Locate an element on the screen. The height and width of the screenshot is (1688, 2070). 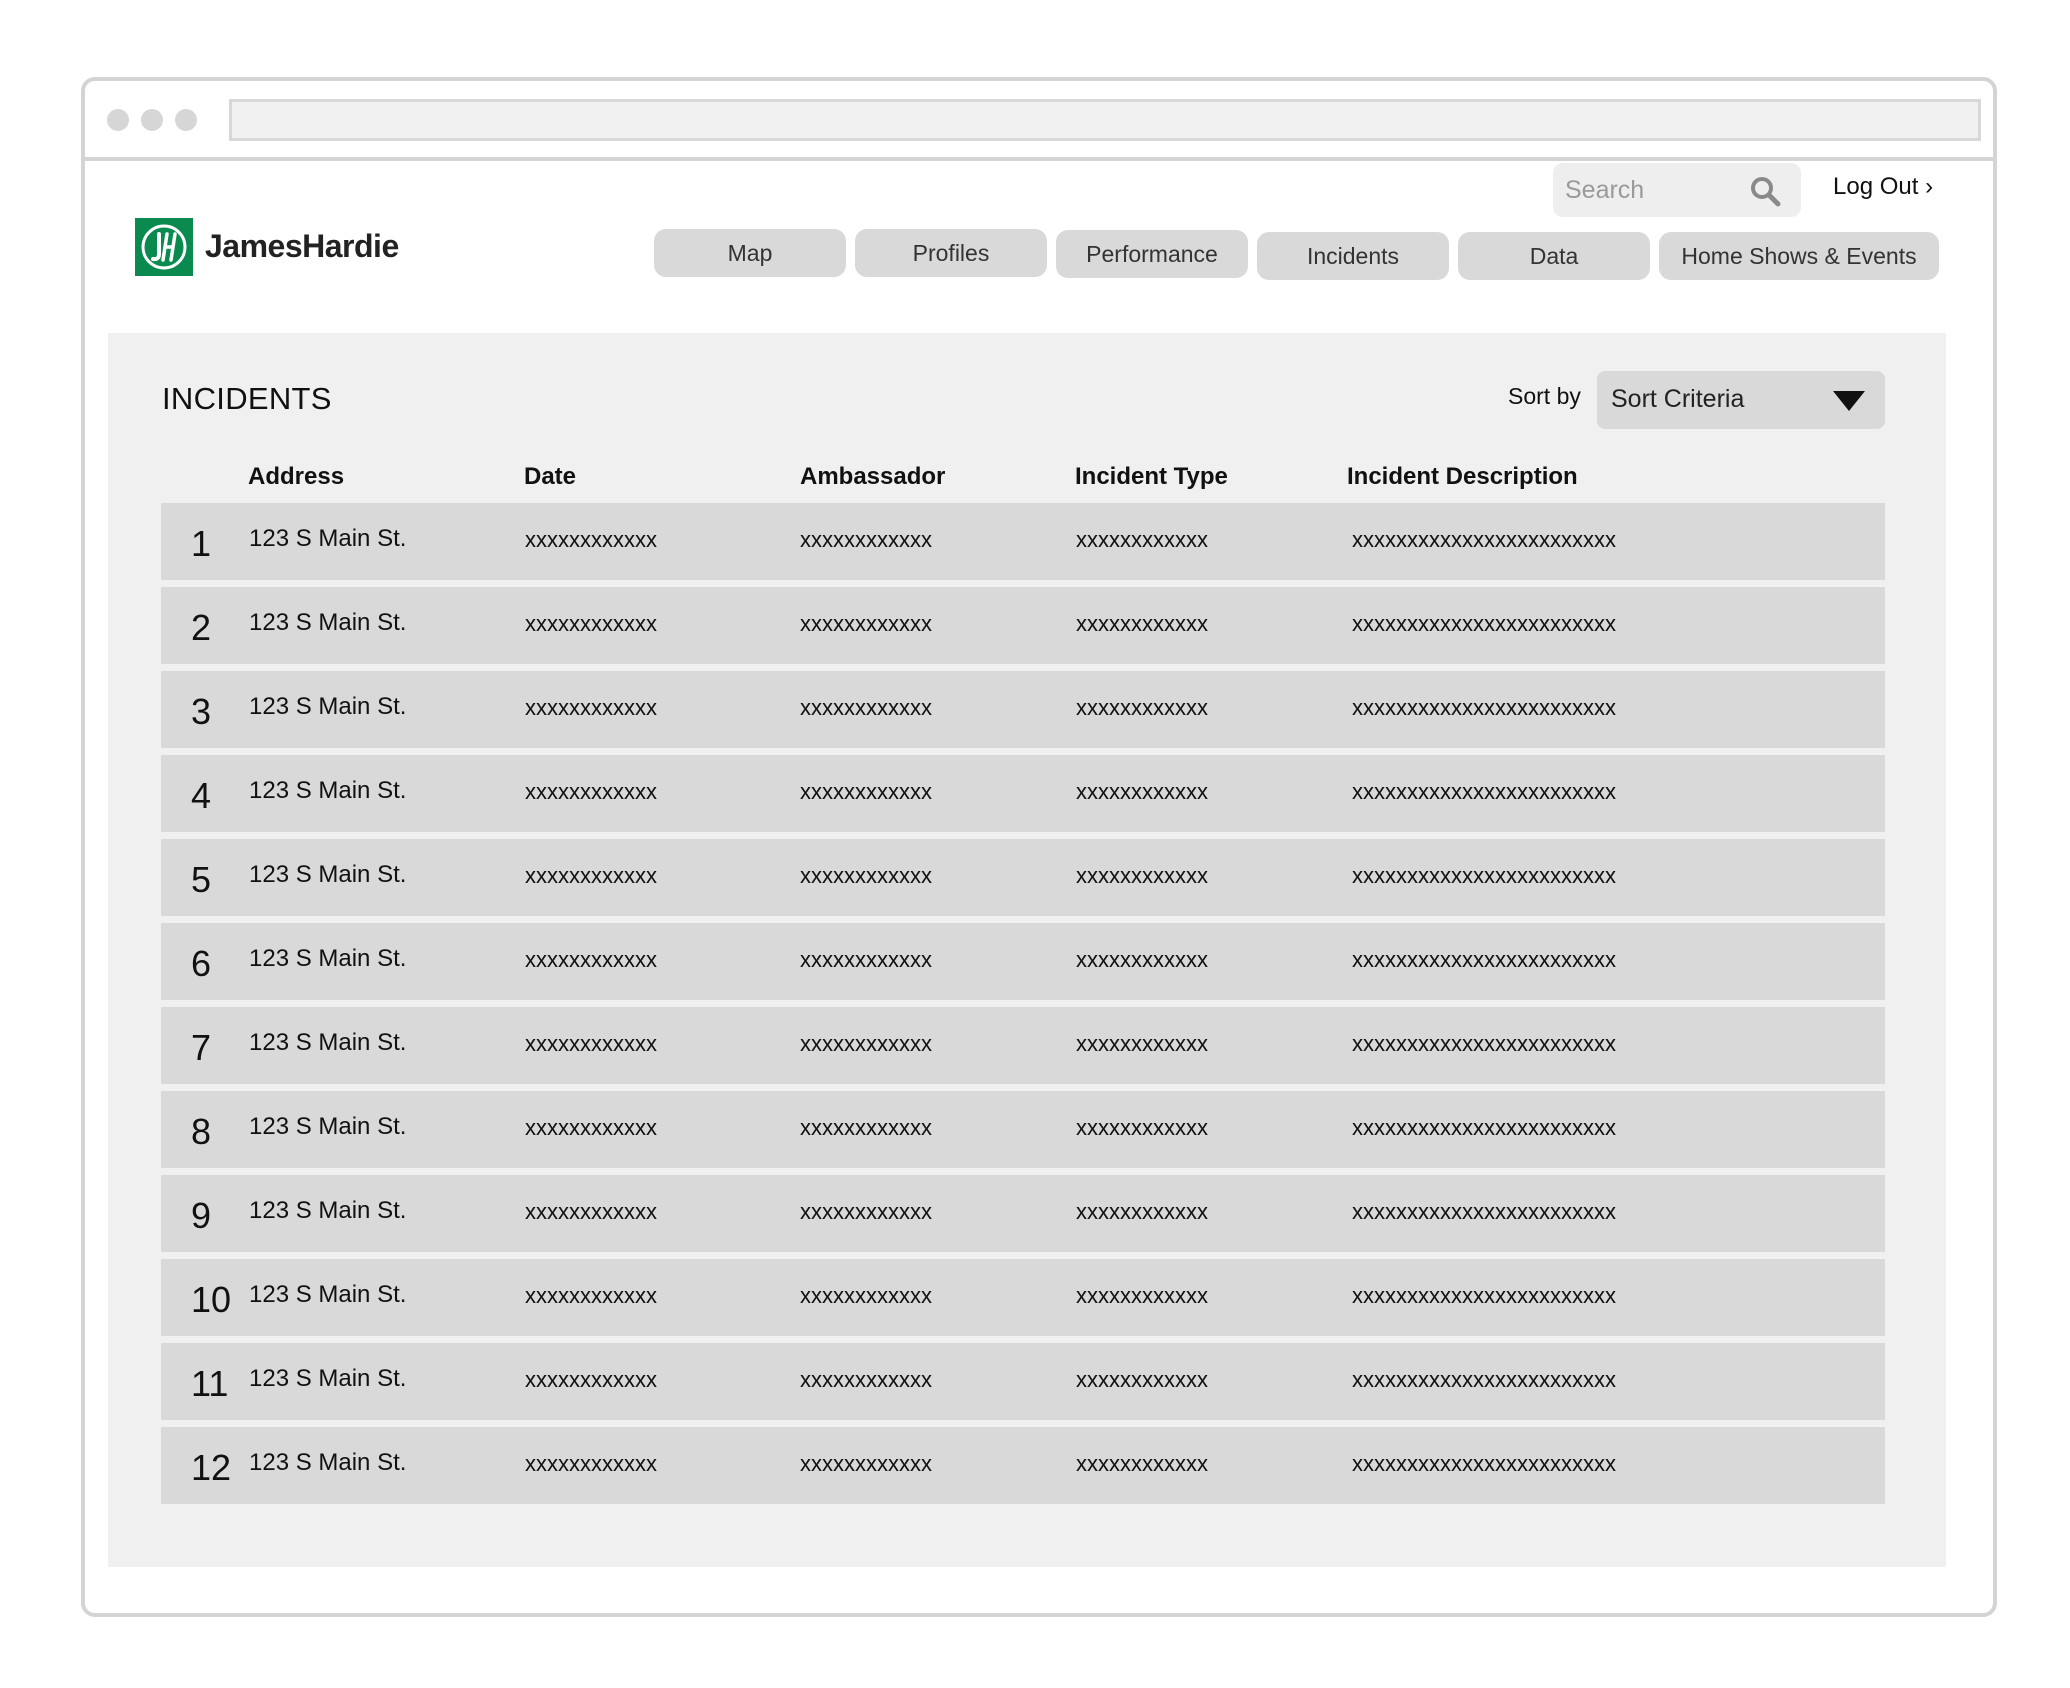
row-number: 3 is located at coordinates (201, 711).